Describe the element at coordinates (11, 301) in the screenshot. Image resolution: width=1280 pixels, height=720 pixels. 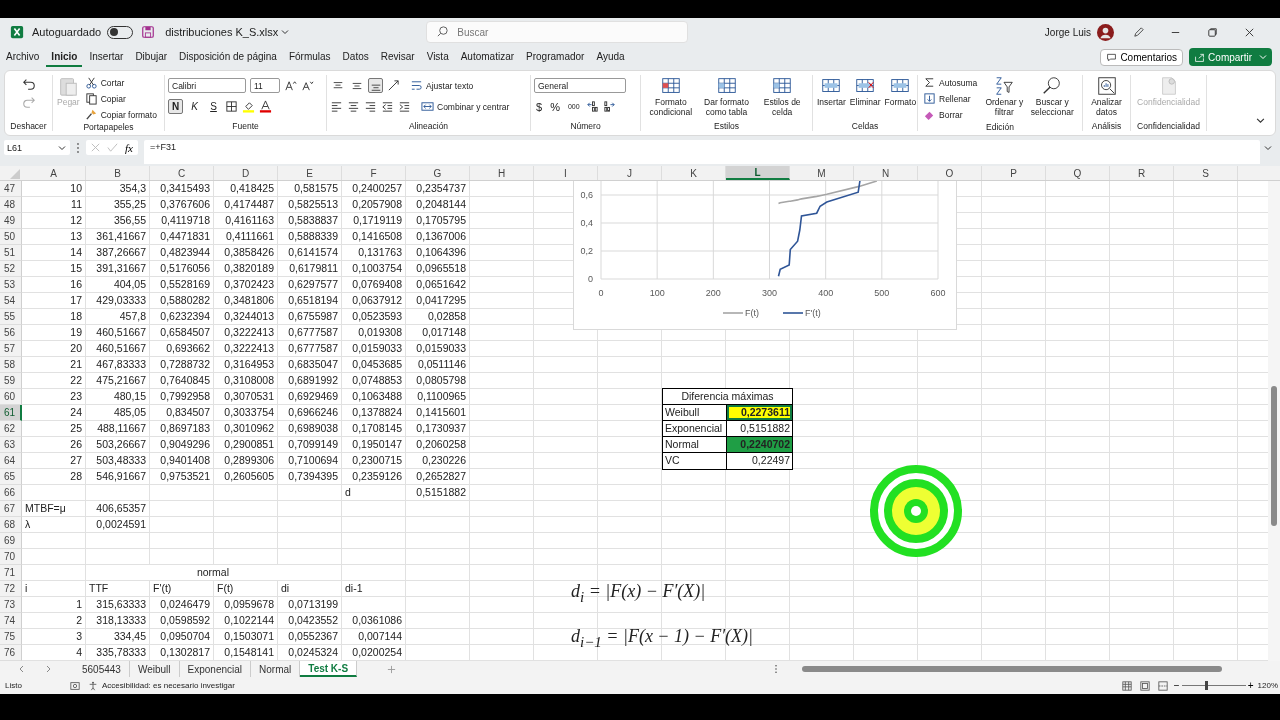
I see `row-header: 54` at that location.